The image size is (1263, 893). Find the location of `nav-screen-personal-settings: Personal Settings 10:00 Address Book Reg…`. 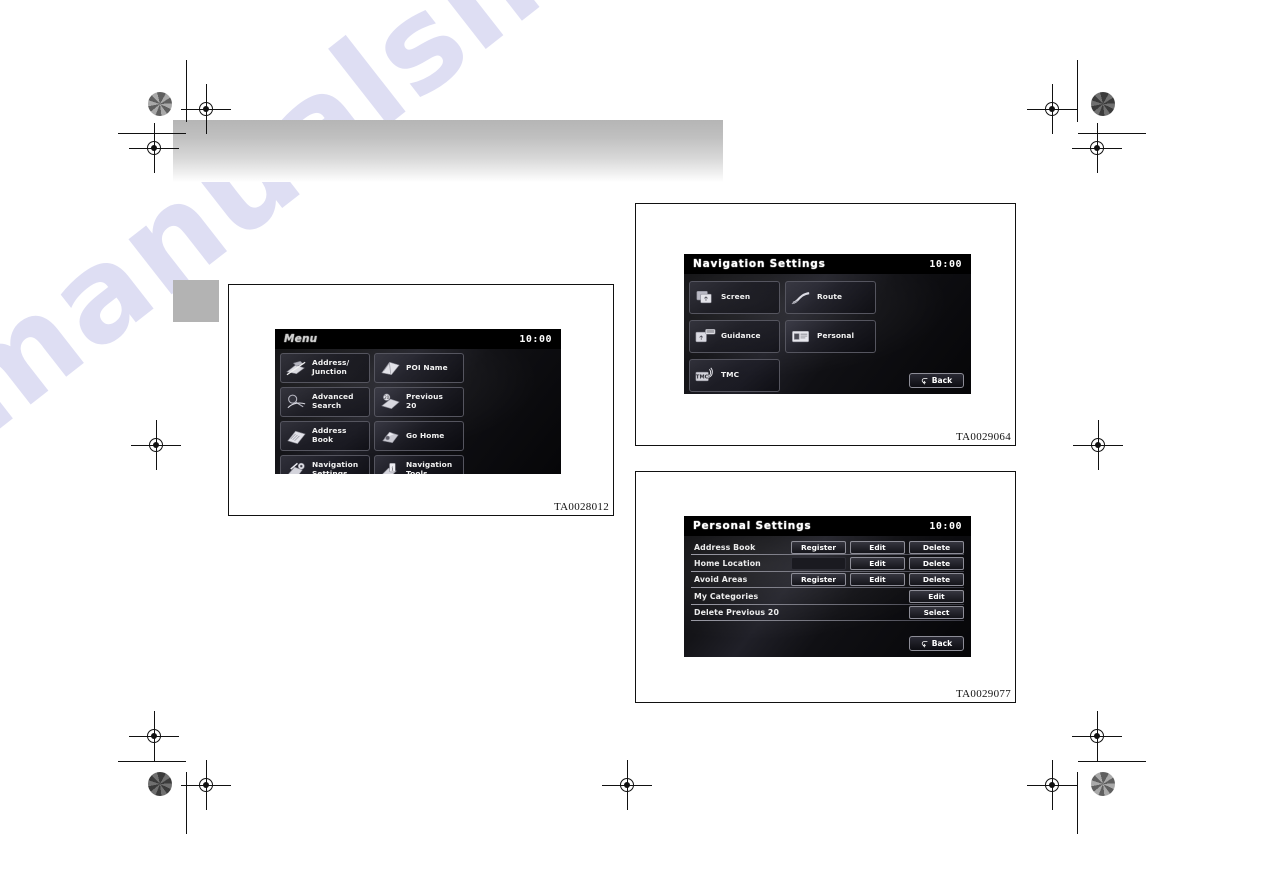

nav-screen-personal-settings: Personal Settings 10:00 Address Book Reg… is located at coordinates (827, 586).